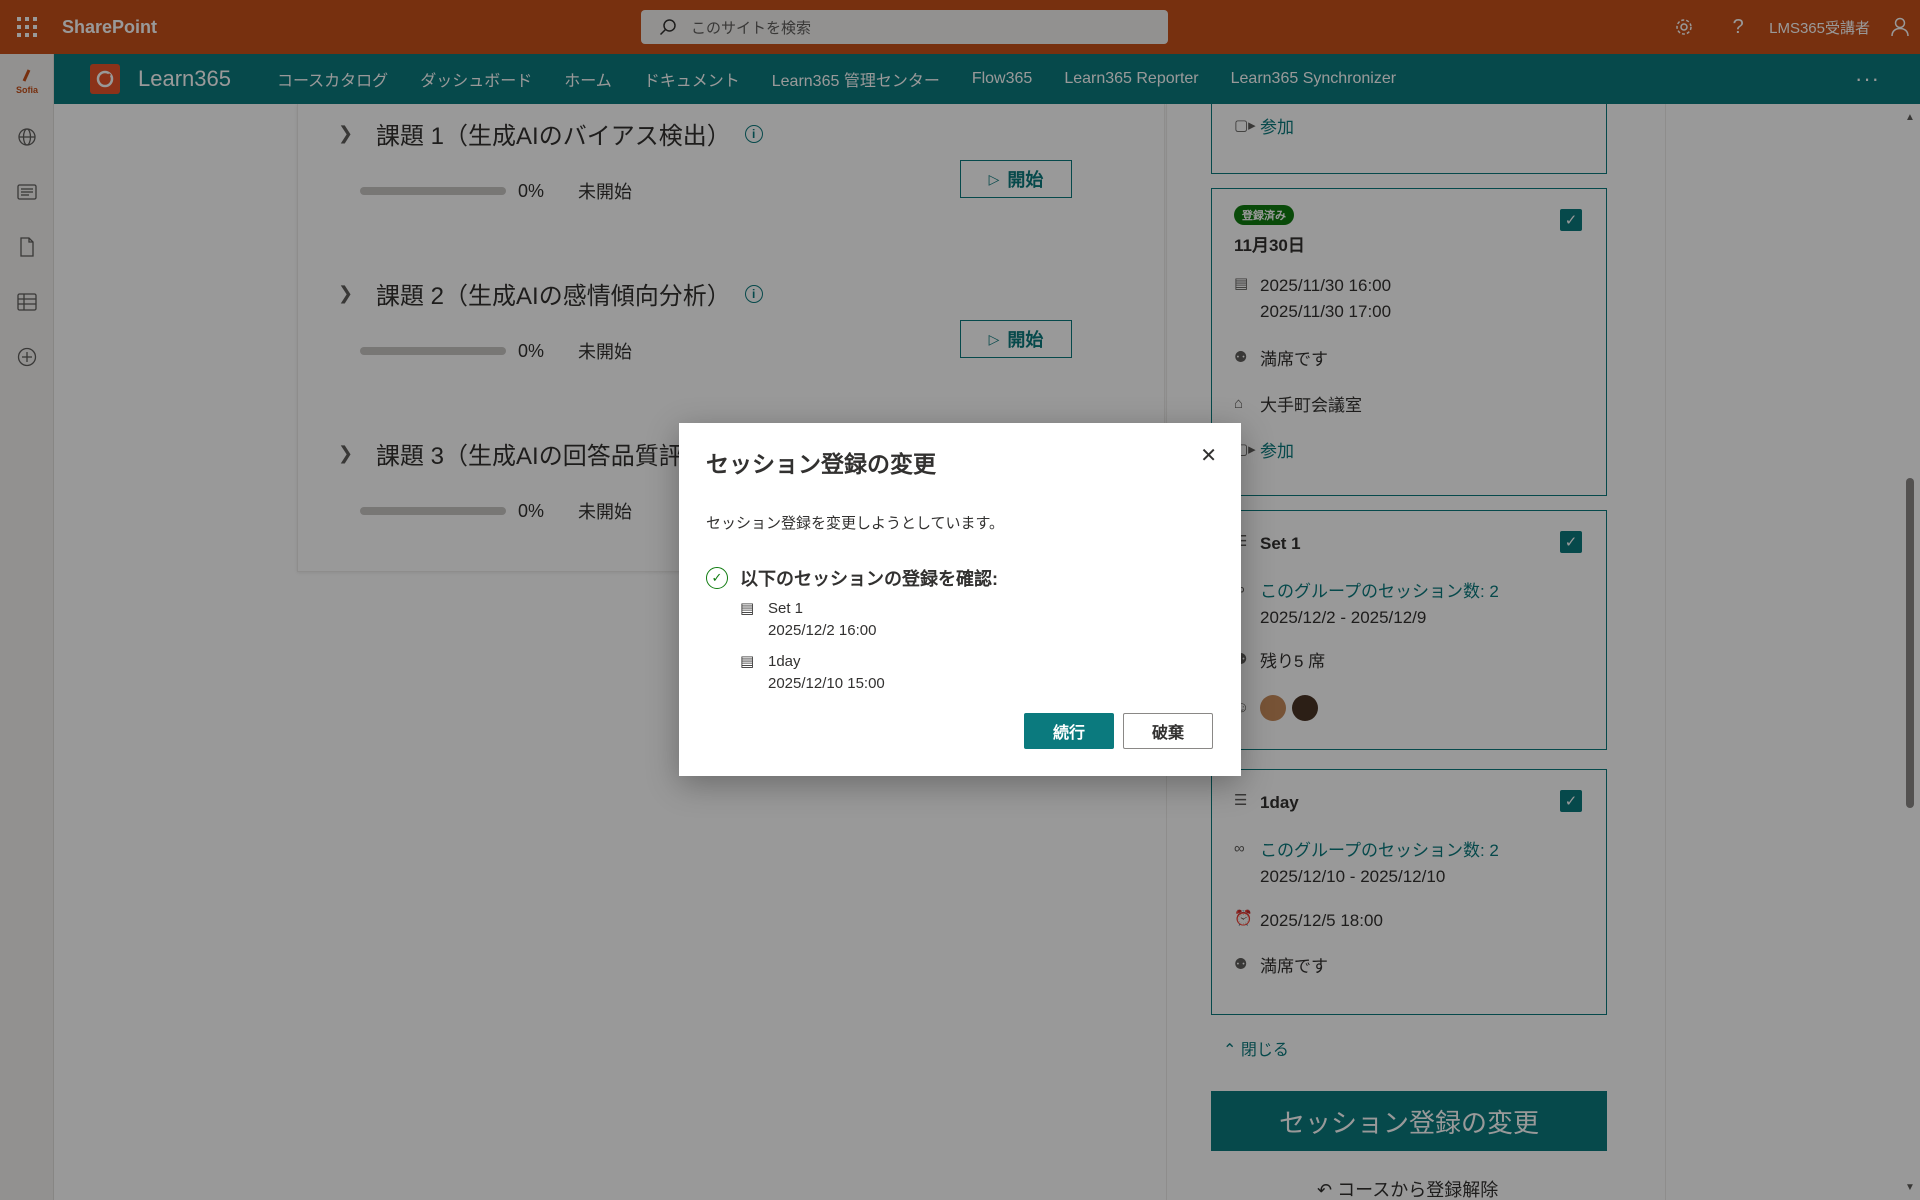 Image resolution: width=1920 pixels, height=1200 pixels. Describe the element at coordinates (808, 621) in the screenshot. I see `dialog-session-item: ▤ Set 1 2025/12/2 16:00` at that location.